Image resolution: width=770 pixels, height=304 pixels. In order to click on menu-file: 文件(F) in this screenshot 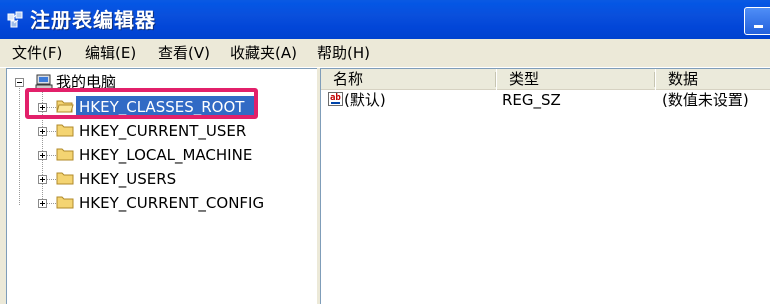, I will do `click(37, 53)`.